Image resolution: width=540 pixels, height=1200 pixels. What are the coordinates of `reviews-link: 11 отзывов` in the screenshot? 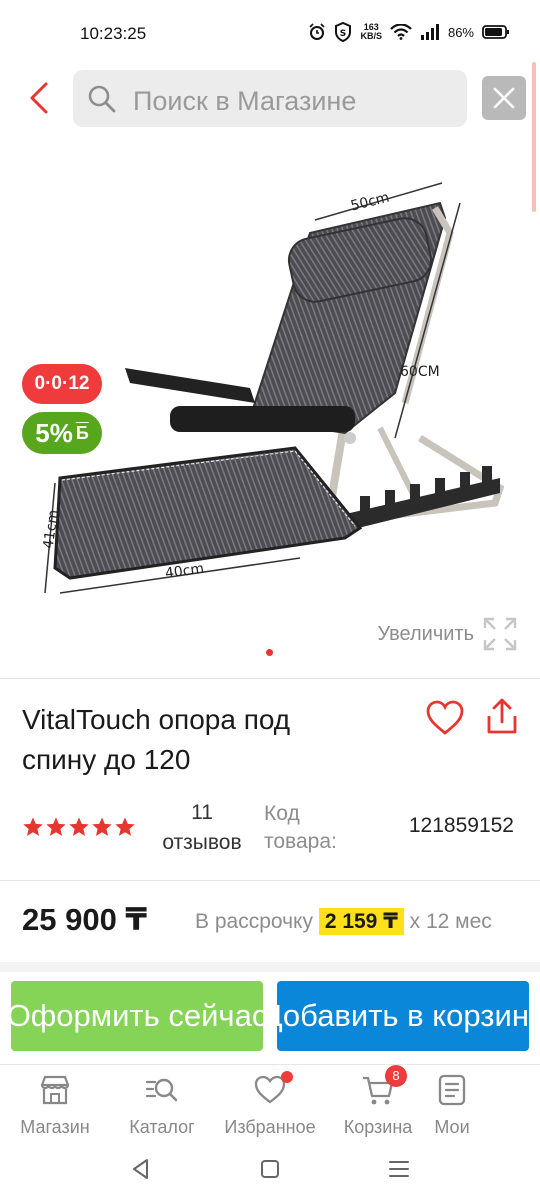 It's located at (202, 828).